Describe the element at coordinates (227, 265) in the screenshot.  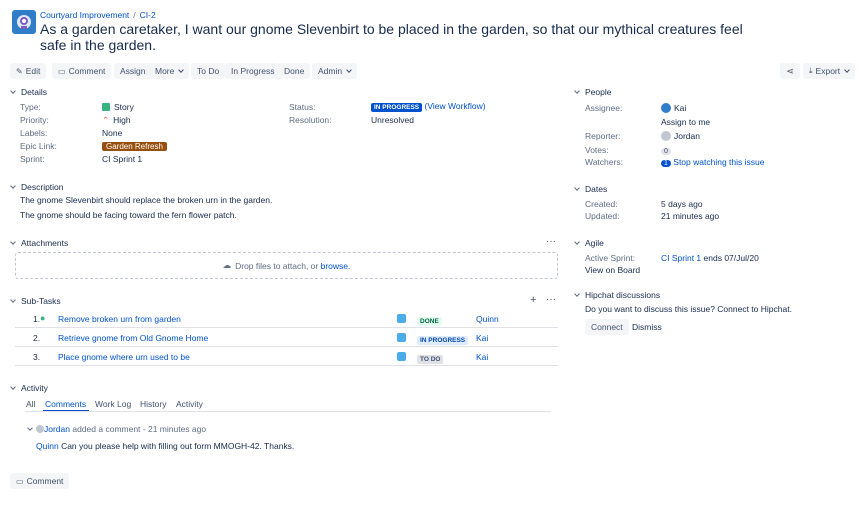
I see `cloud-upload-icon: ☁` at that location.